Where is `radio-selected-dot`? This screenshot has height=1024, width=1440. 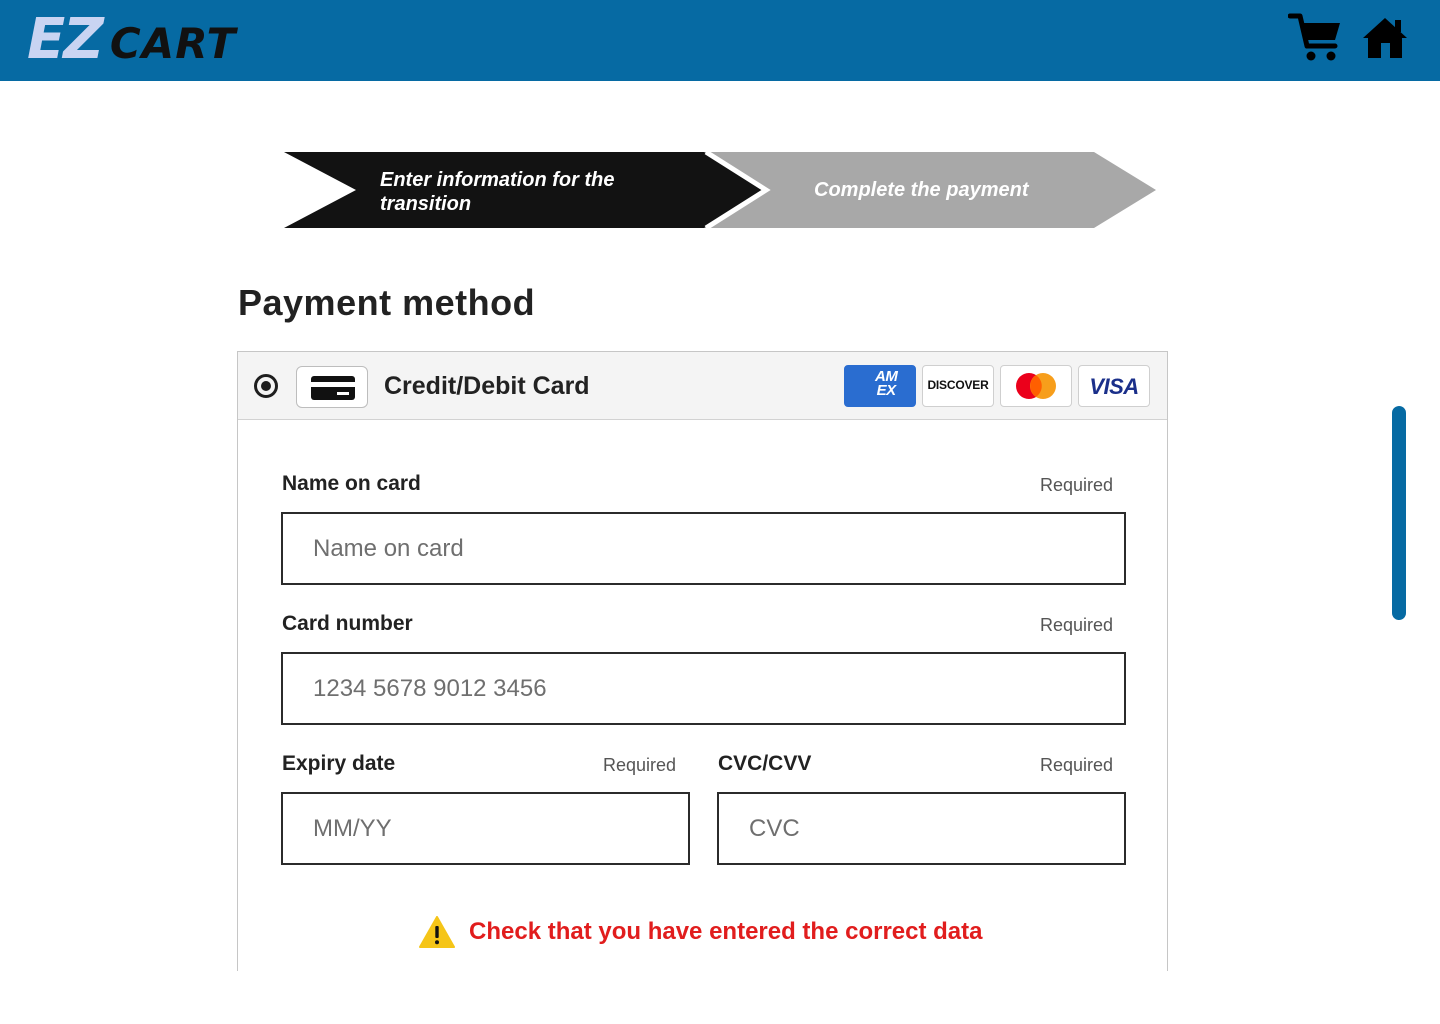
radio-selected-dot is located at coordinates (266, 386).